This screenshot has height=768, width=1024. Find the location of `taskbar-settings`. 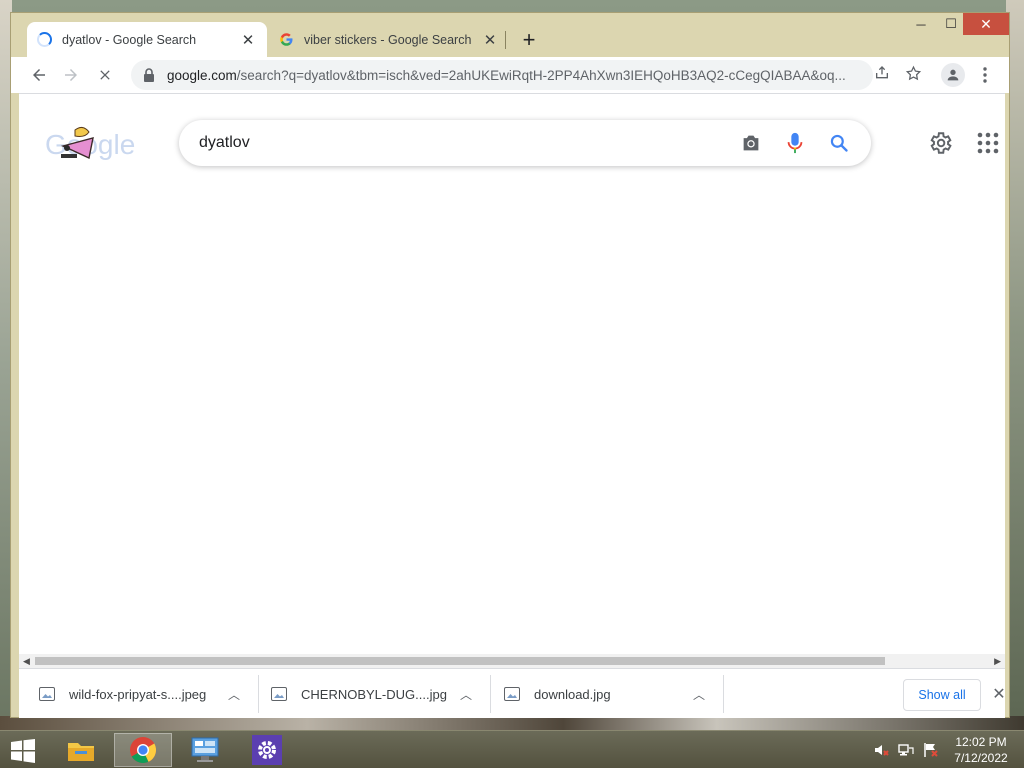

taskbar-settings is located at coordinates (267, 750).